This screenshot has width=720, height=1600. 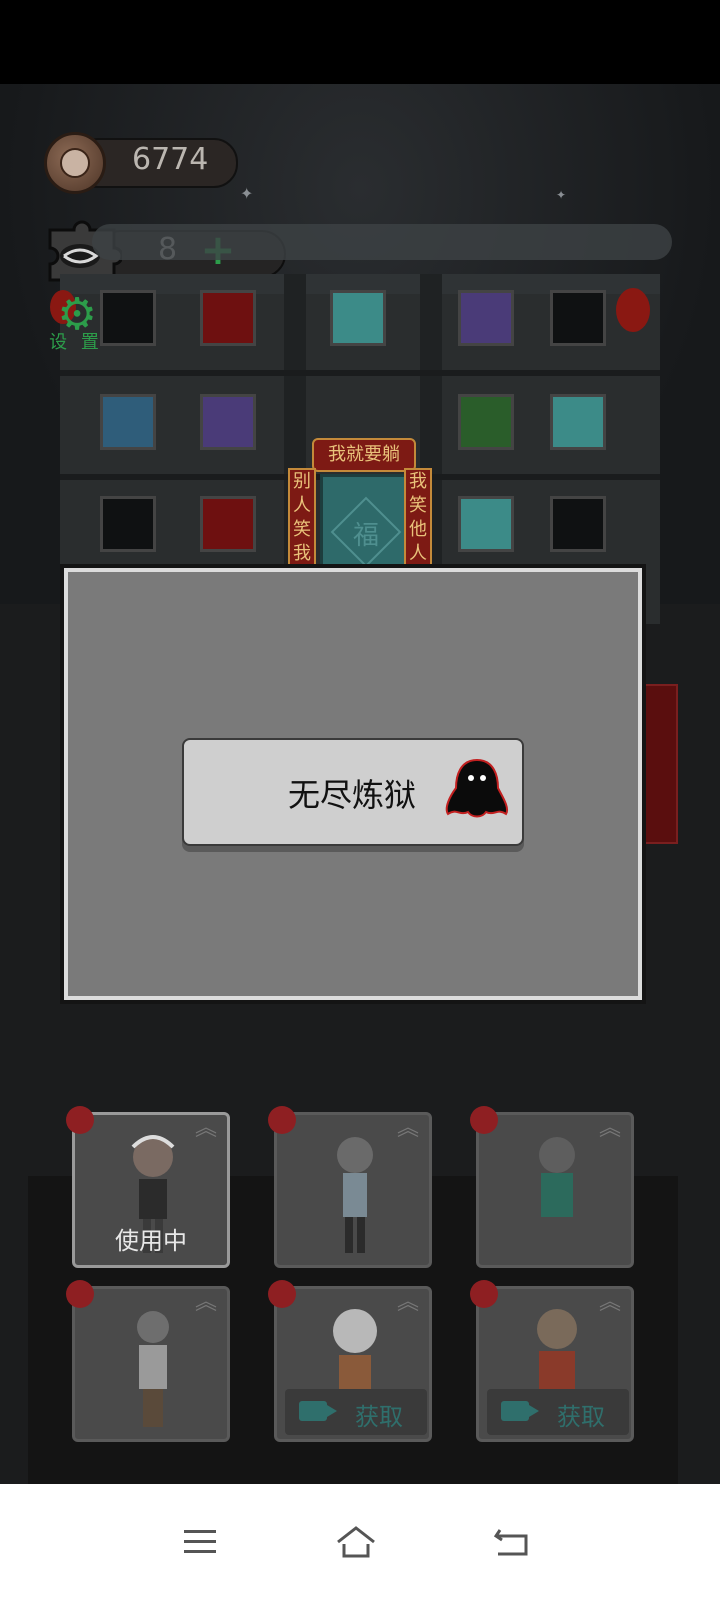 What do you see at coordinates (76, 342) in the screenshot?
I see `settings-label: 设 置` at bounding box center [76, 342].